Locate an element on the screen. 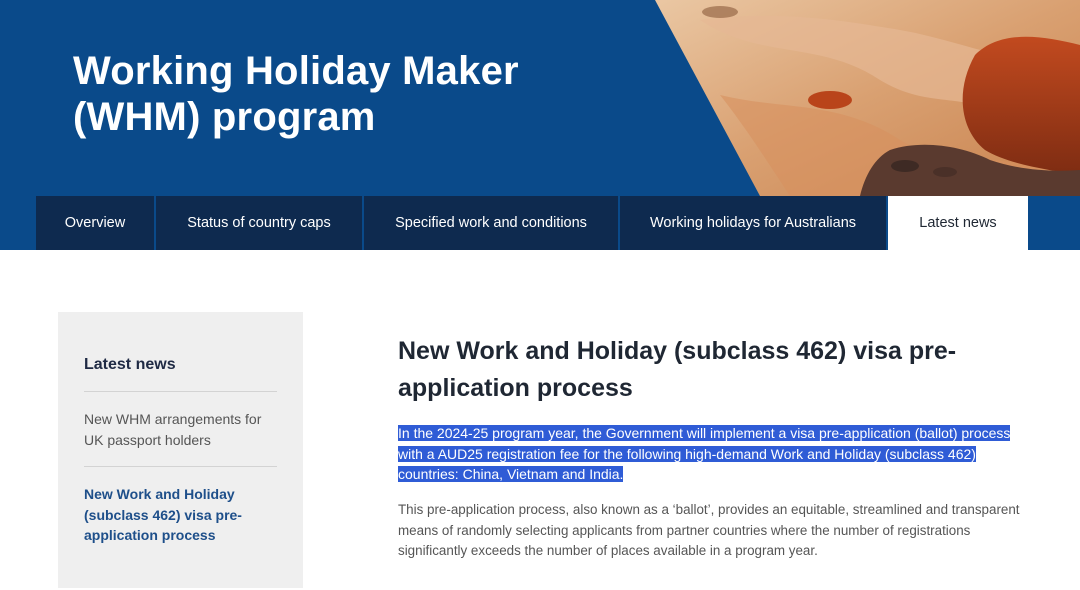  tab-latest-news: Latest news is located at coordinates (958, 223).